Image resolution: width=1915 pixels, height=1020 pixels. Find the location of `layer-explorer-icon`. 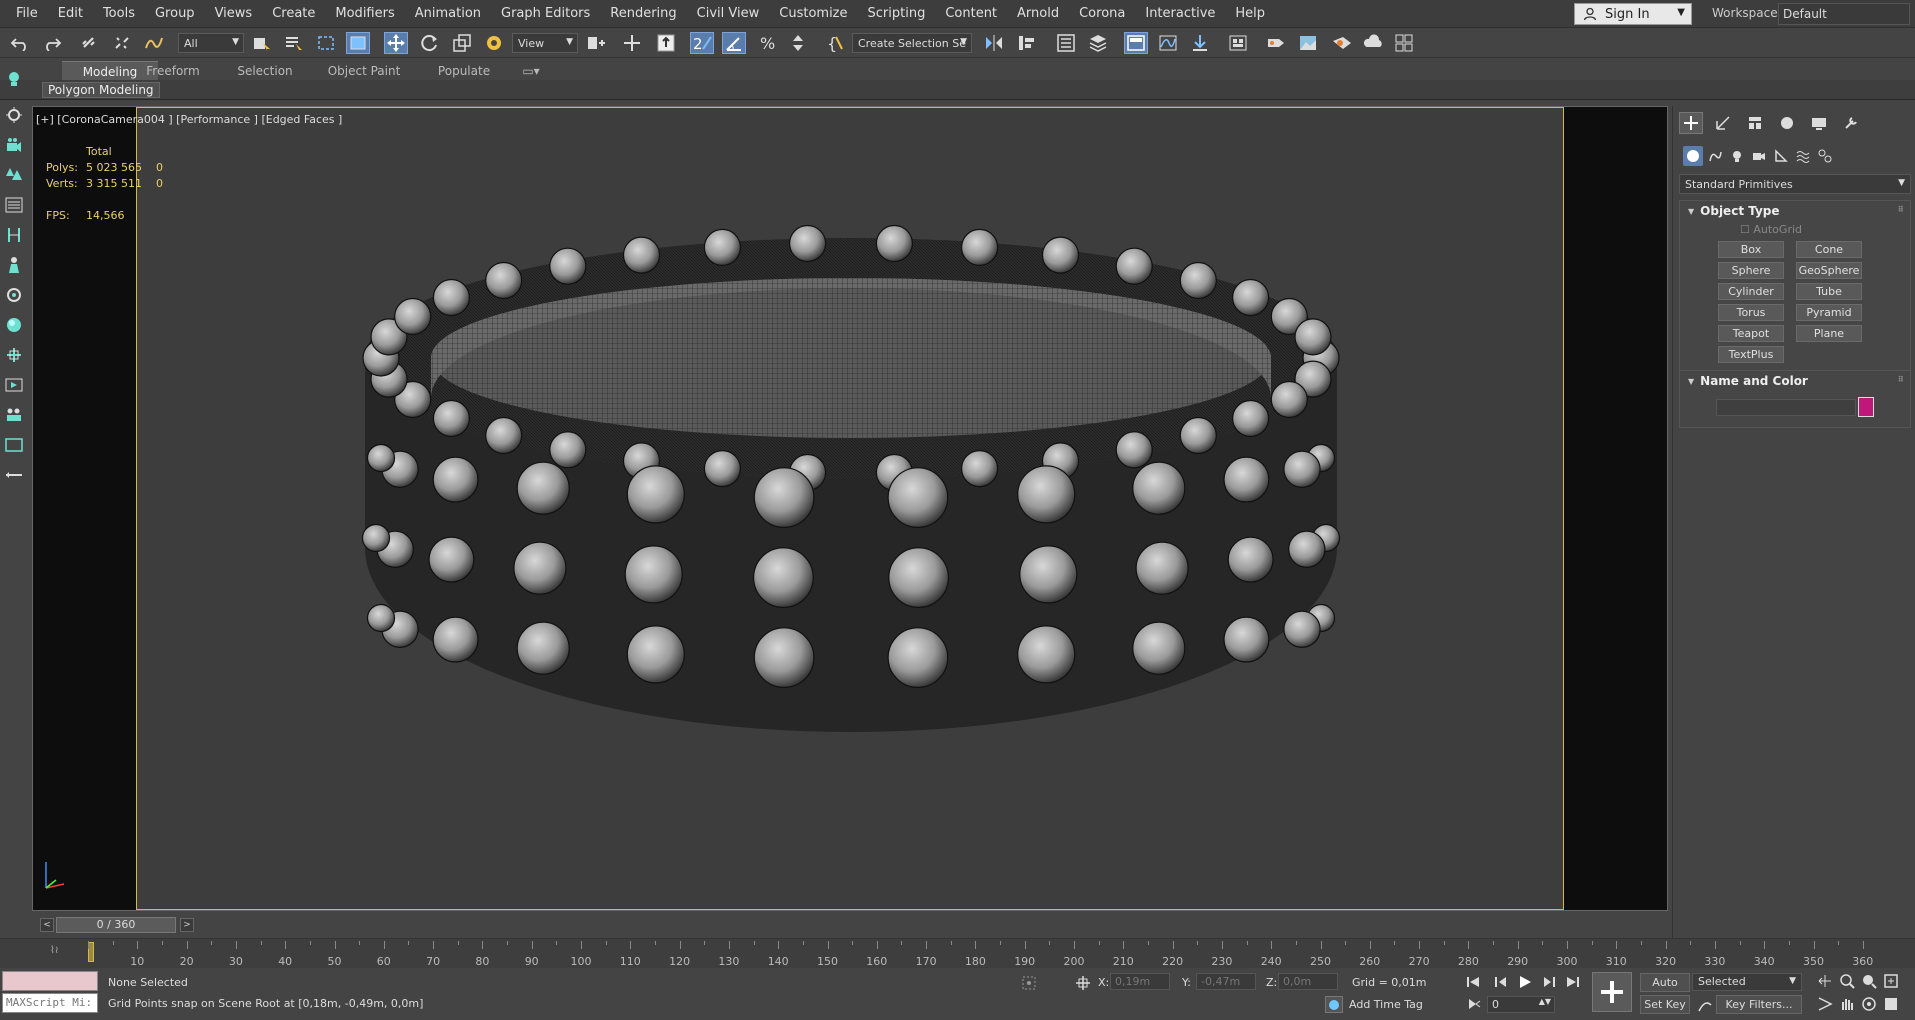

layer-explorer-icon is located at coordinates (1098, 43).